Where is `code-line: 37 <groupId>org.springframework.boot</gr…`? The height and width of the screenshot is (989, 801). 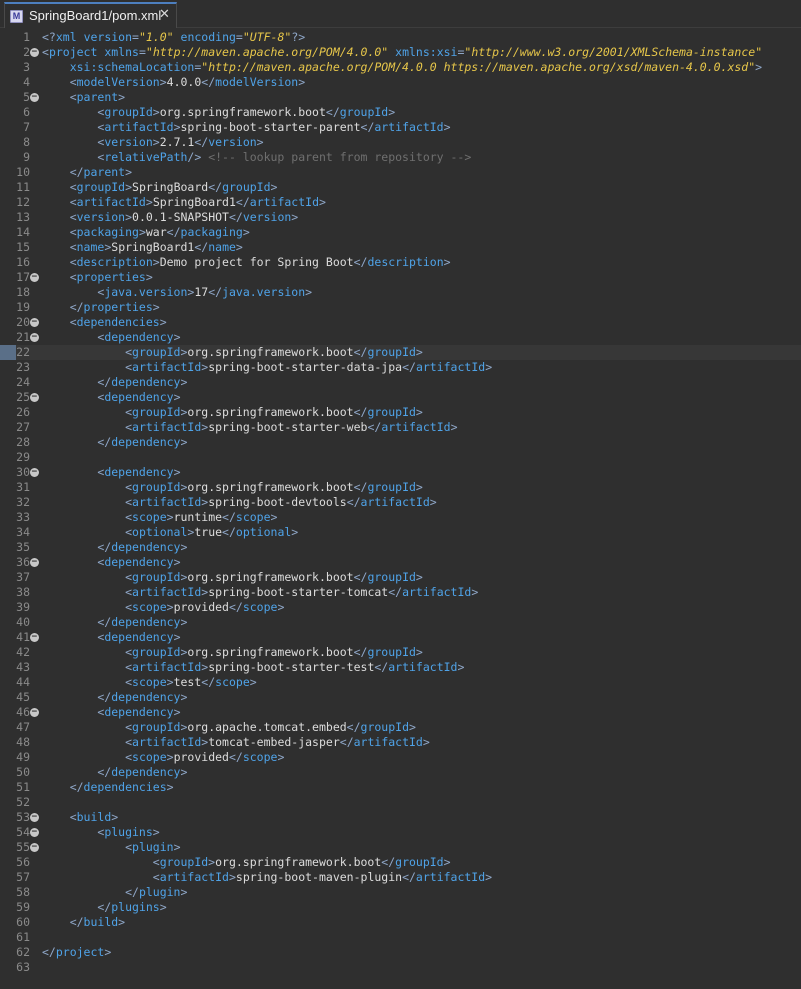 code-line: 37 <groupId>org.springframework.boot</gr… is located at coordinates (400, 577).